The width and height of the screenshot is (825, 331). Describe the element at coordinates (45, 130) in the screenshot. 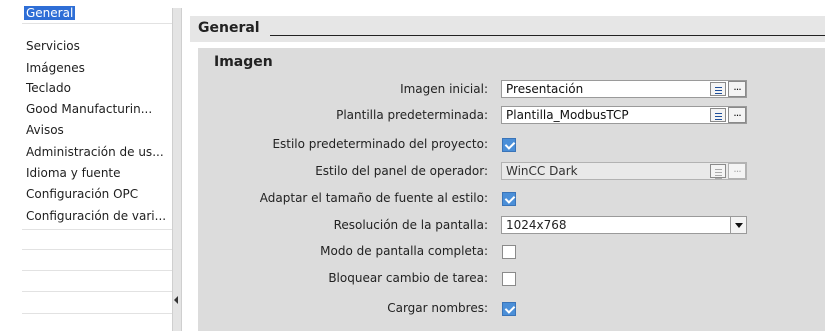

I see `nav-item-avisos: Avisos` at that location.